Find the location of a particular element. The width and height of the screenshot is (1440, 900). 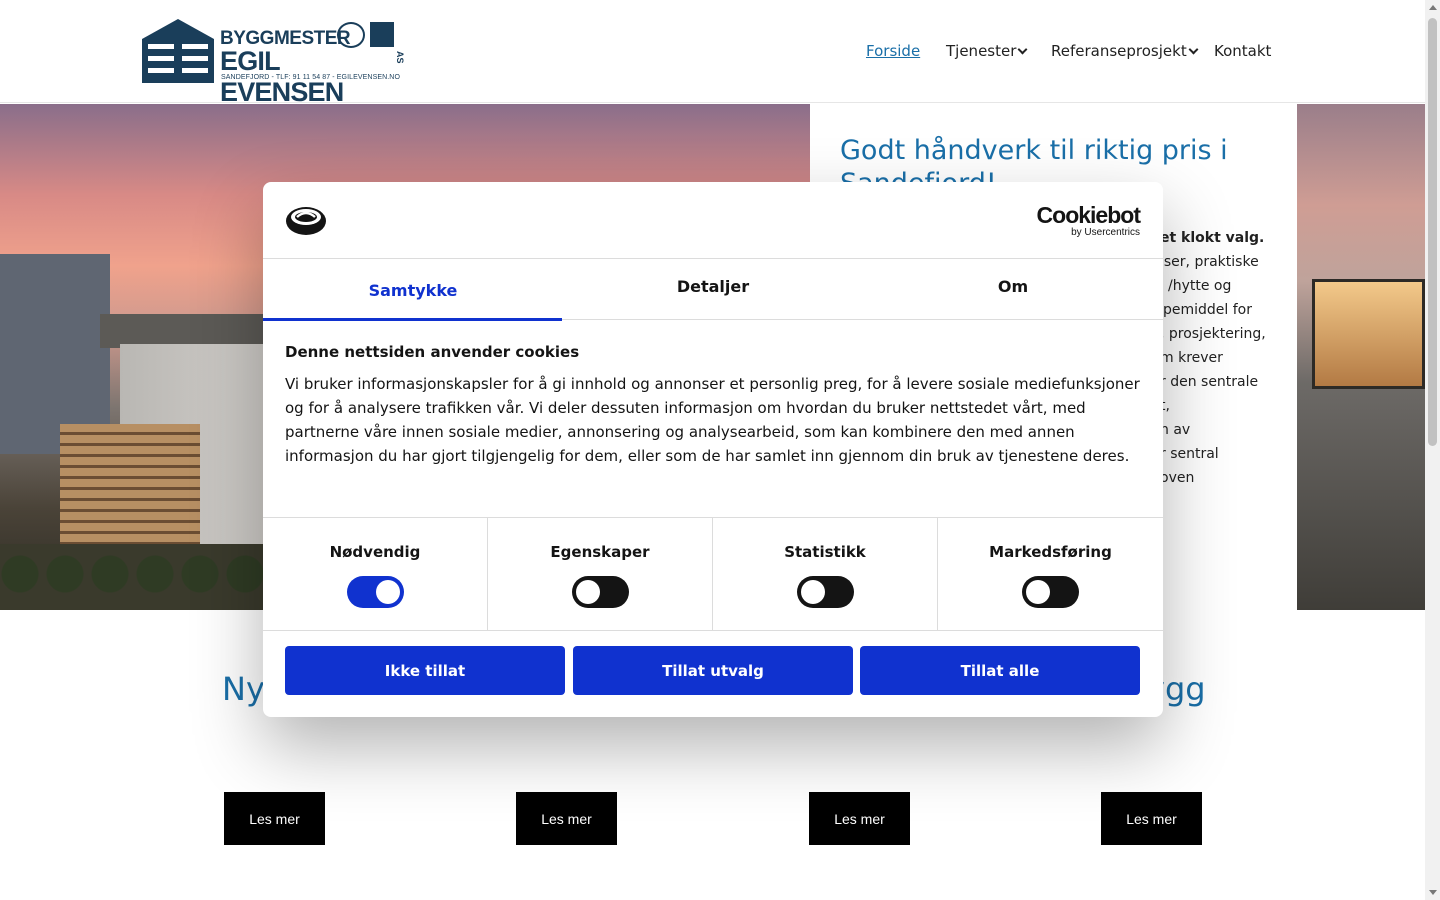

cookiebot-name: Cookiebot is located at coordinates (1088, 215).